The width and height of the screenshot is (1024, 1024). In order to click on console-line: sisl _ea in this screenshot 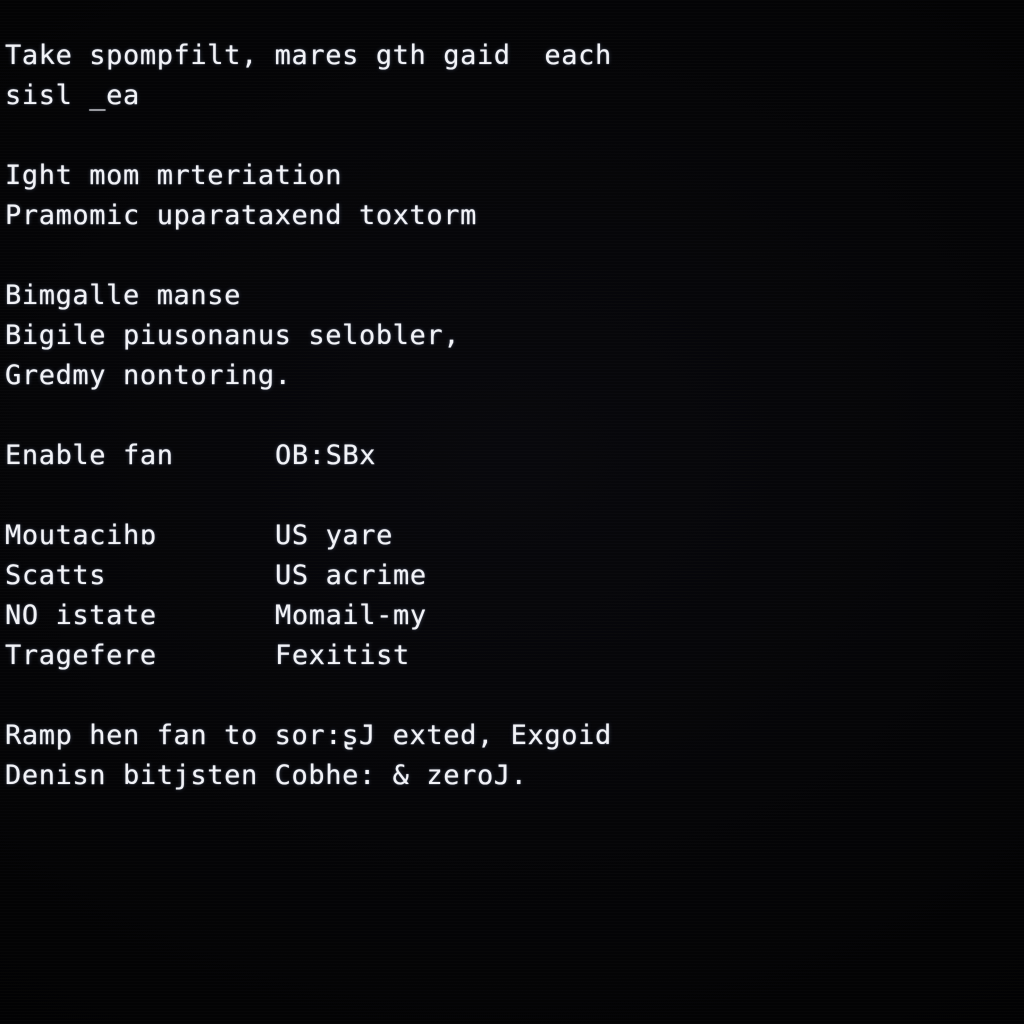, I will do `click(72, 95)`.